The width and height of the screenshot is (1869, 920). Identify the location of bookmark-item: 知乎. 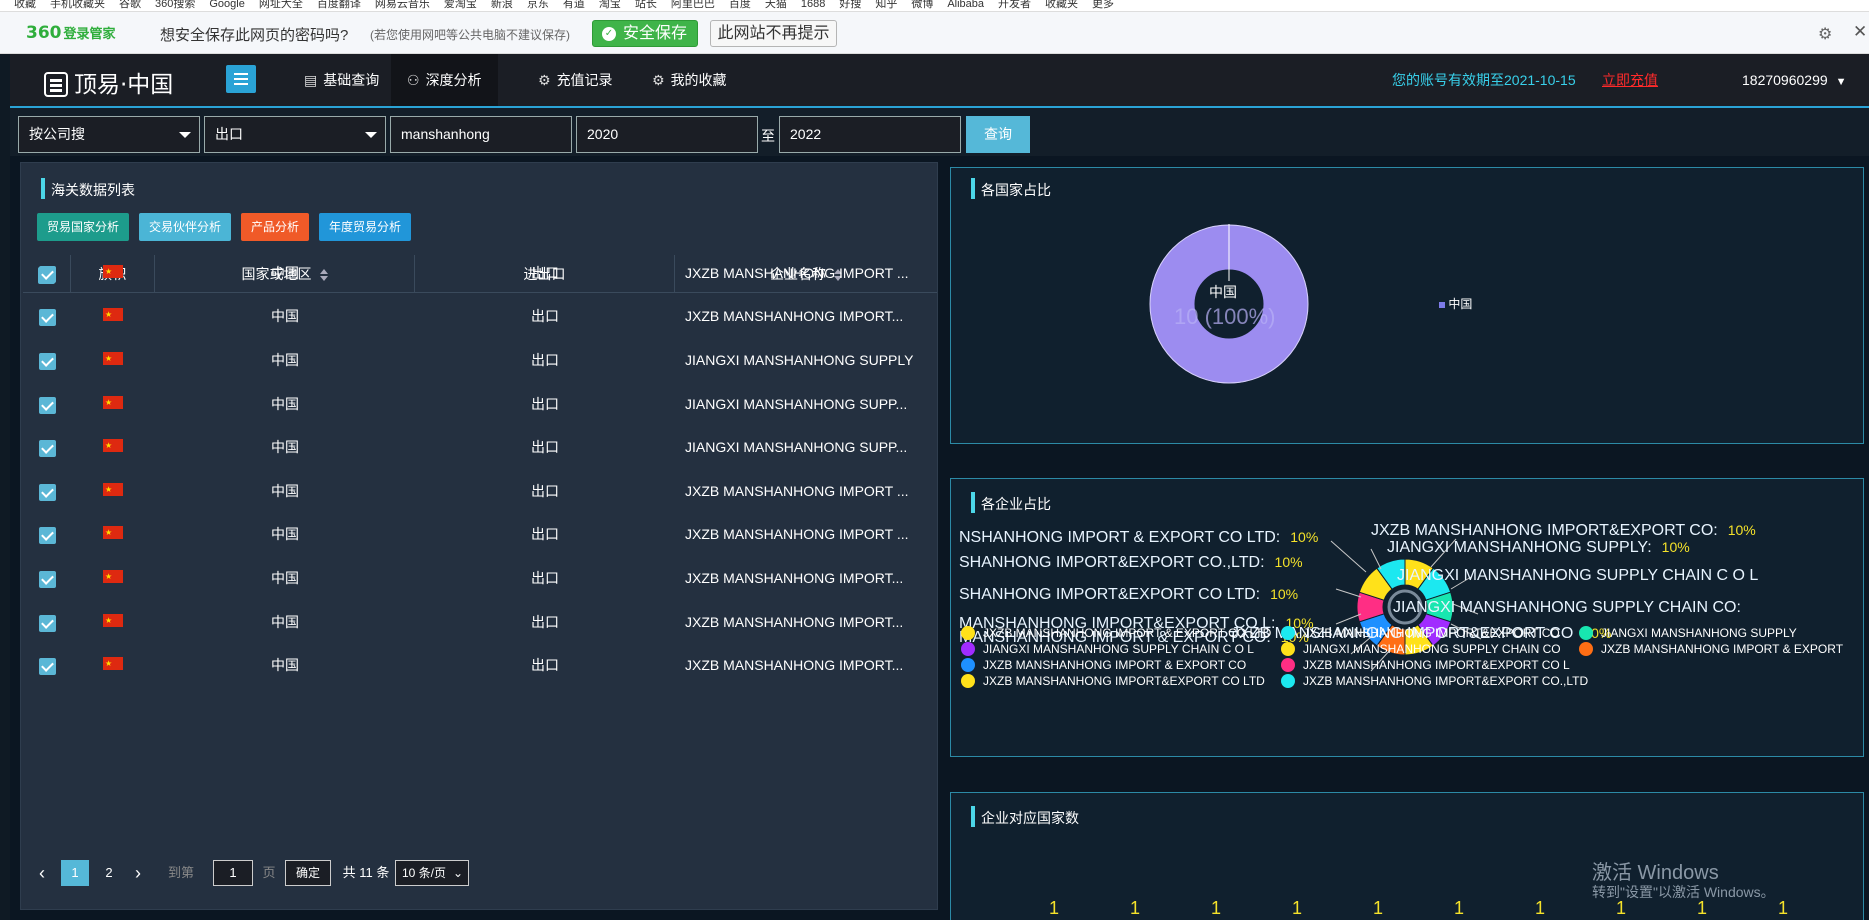
(886, 5).